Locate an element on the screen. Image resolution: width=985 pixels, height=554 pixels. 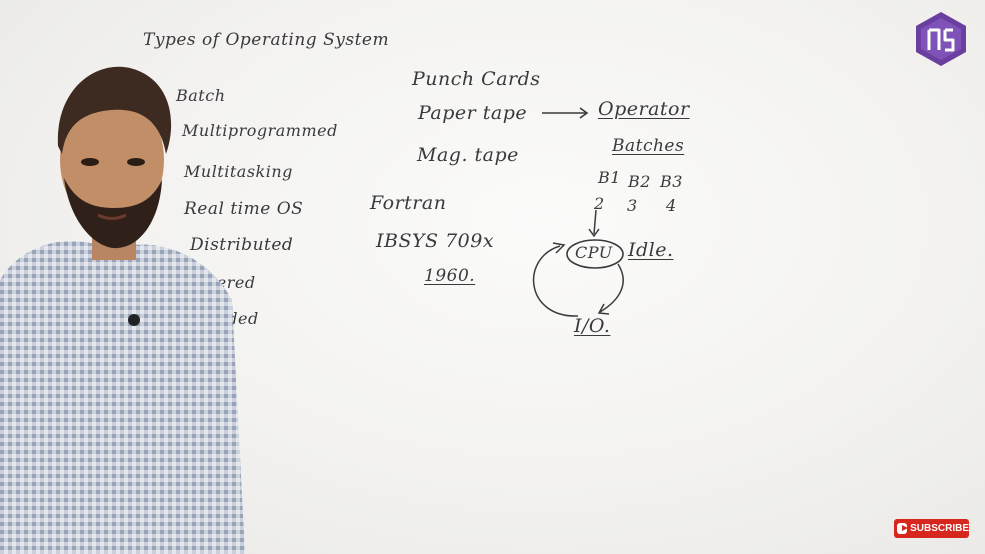
cpu-label: CPU is located at coordinates (594, 252).